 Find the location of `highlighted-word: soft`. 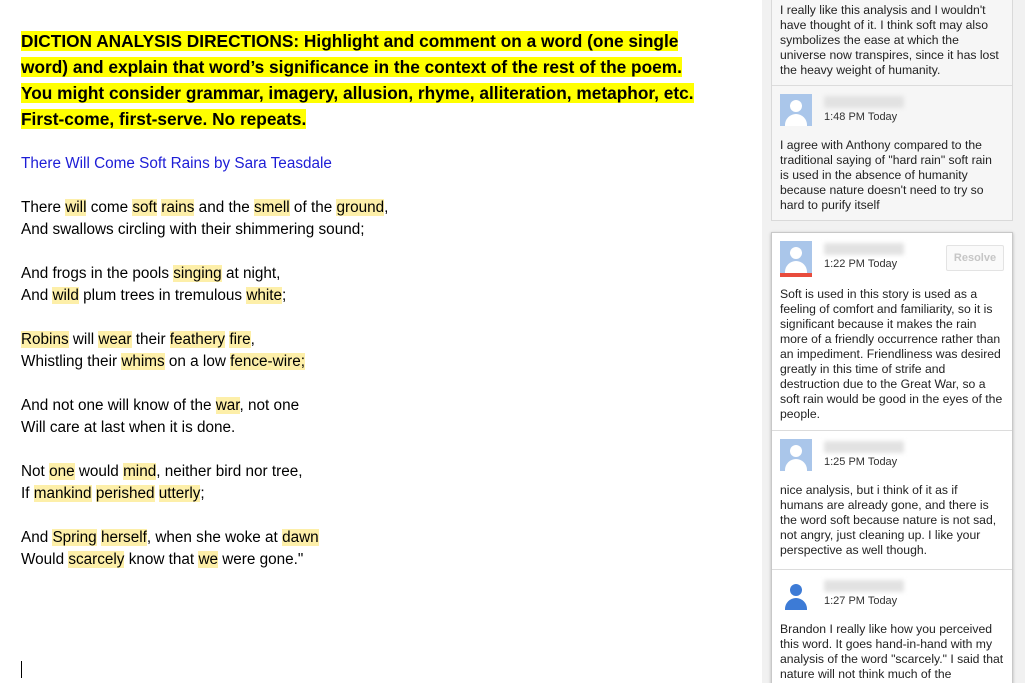

highlighted-word: soft is located at coordinates (145, 207).